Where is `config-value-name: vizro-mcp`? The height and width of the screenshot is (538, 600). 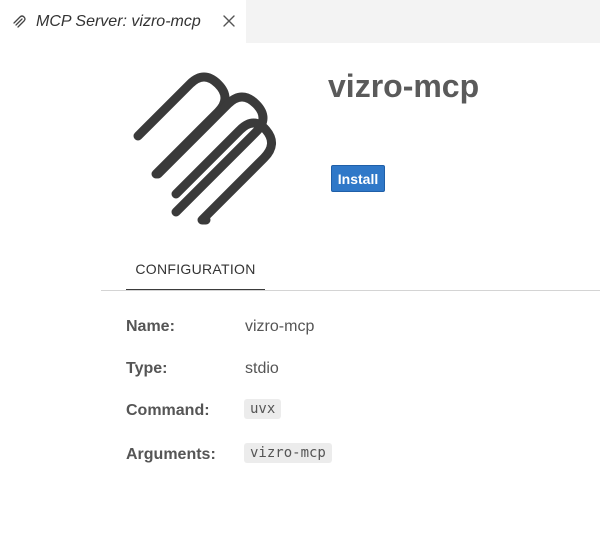 config-value-name: vizro-mcp is located at coordinates (280, 326).